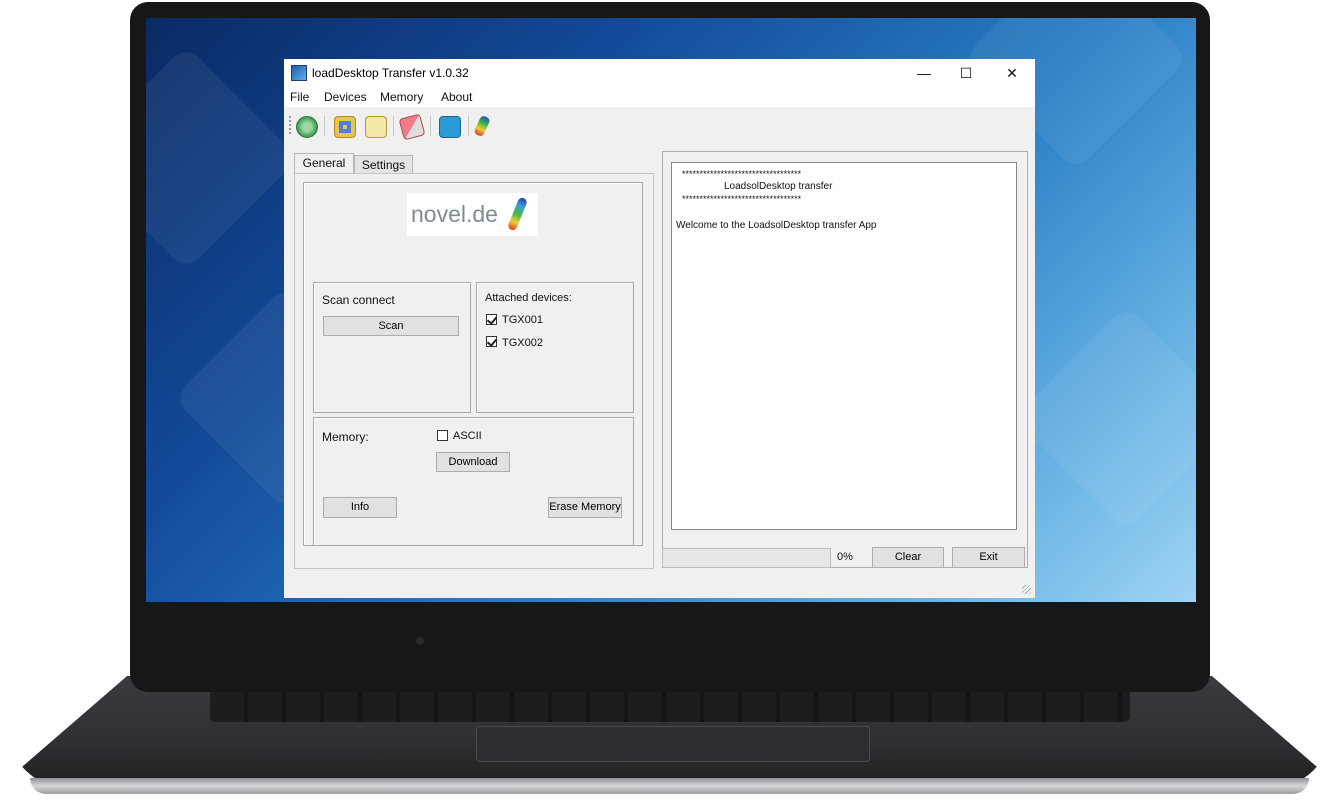  Describe the element at coordinates (659, 126) in the screenshot. I see `toolbar` at that location.